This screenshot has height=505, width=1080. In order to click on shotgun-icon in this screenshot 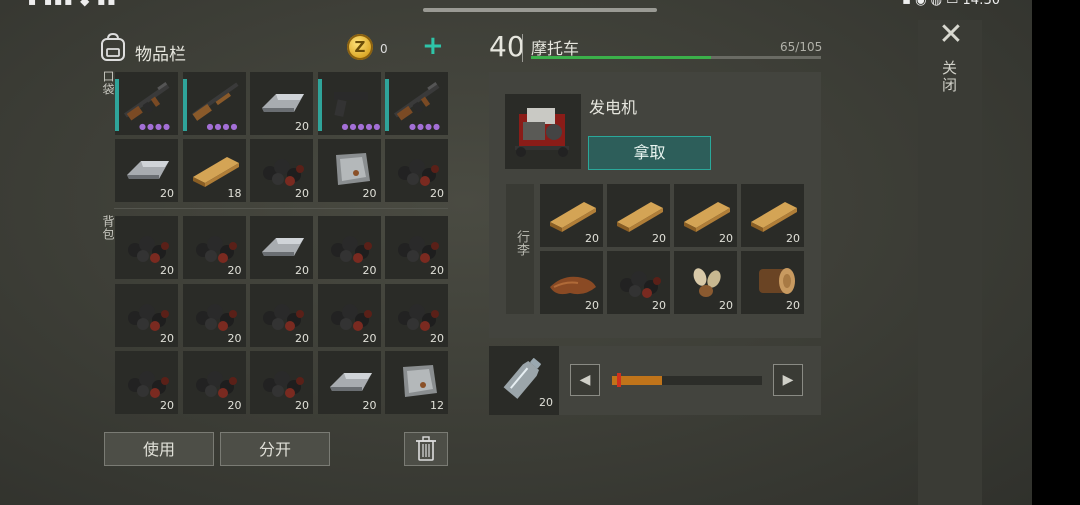, I will do `click(215, 101)`.